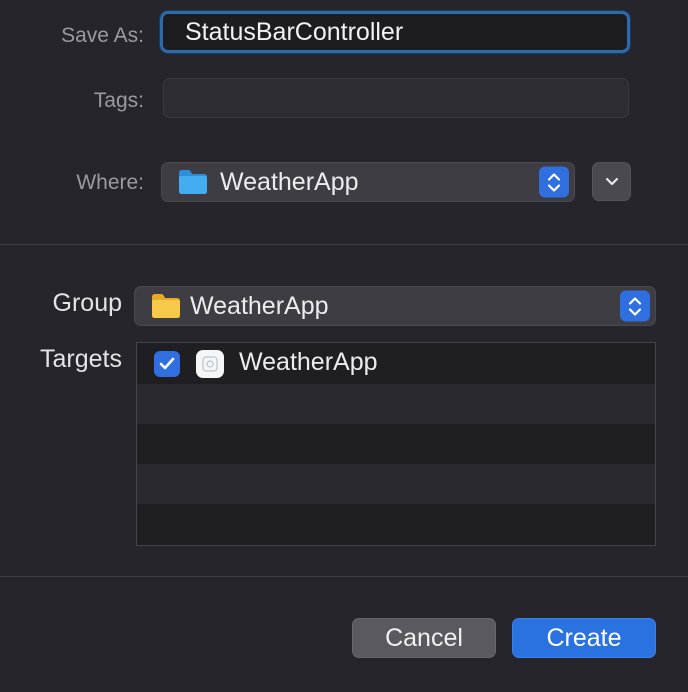  What do you see at coordinates (344, 244) in the screenshot?
I see `divider-top` at bounding box center [344, 244].